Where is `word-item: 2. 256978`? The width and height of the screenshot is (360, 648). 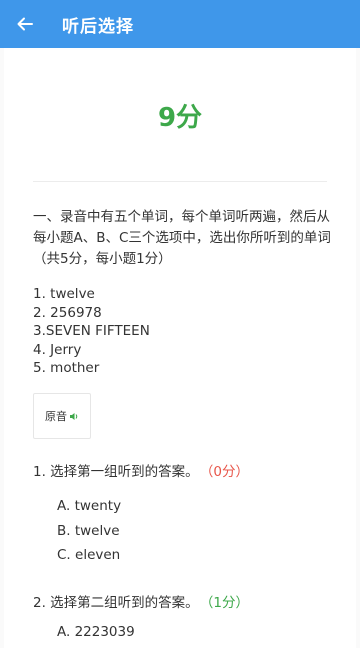 word-item: 2. 256978 is located at coordinates (67, 312).